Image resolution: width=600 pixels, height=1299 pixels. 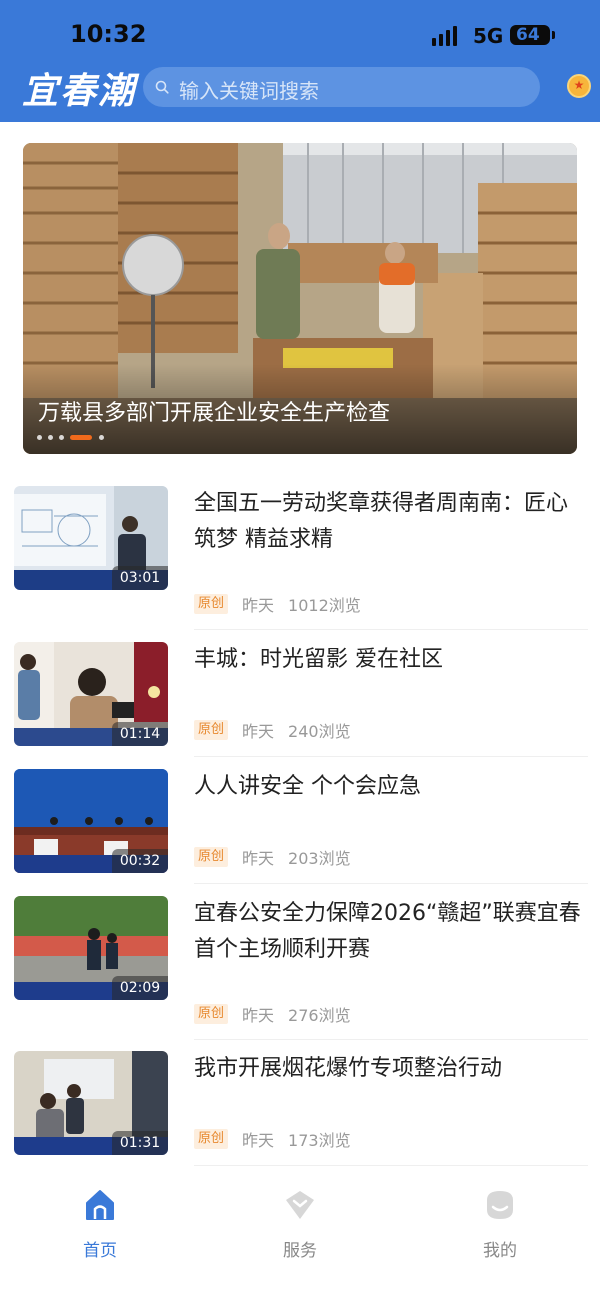 What do you see at coordinates (140, 1143) in the screenshot?
I see `video-duration: 01:31` at bounding box center [140, 1143].